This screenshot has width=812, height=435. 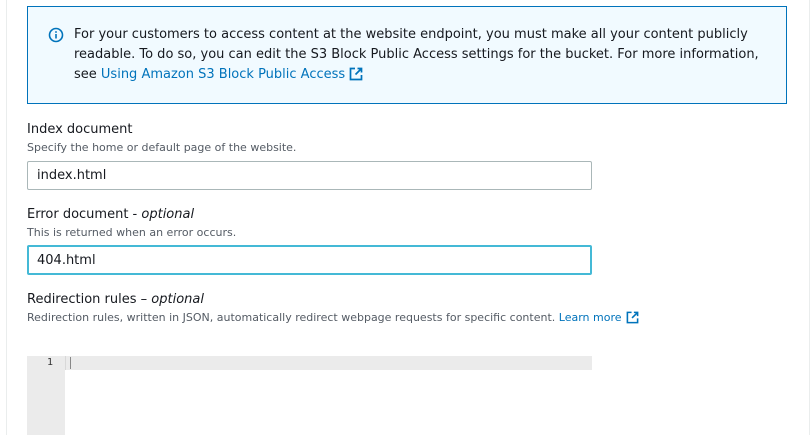 What do you see at coordinates (309, 395) in the screenshot?
I see `redirection-rules-editor: 1` at bounding box center [309, 395].